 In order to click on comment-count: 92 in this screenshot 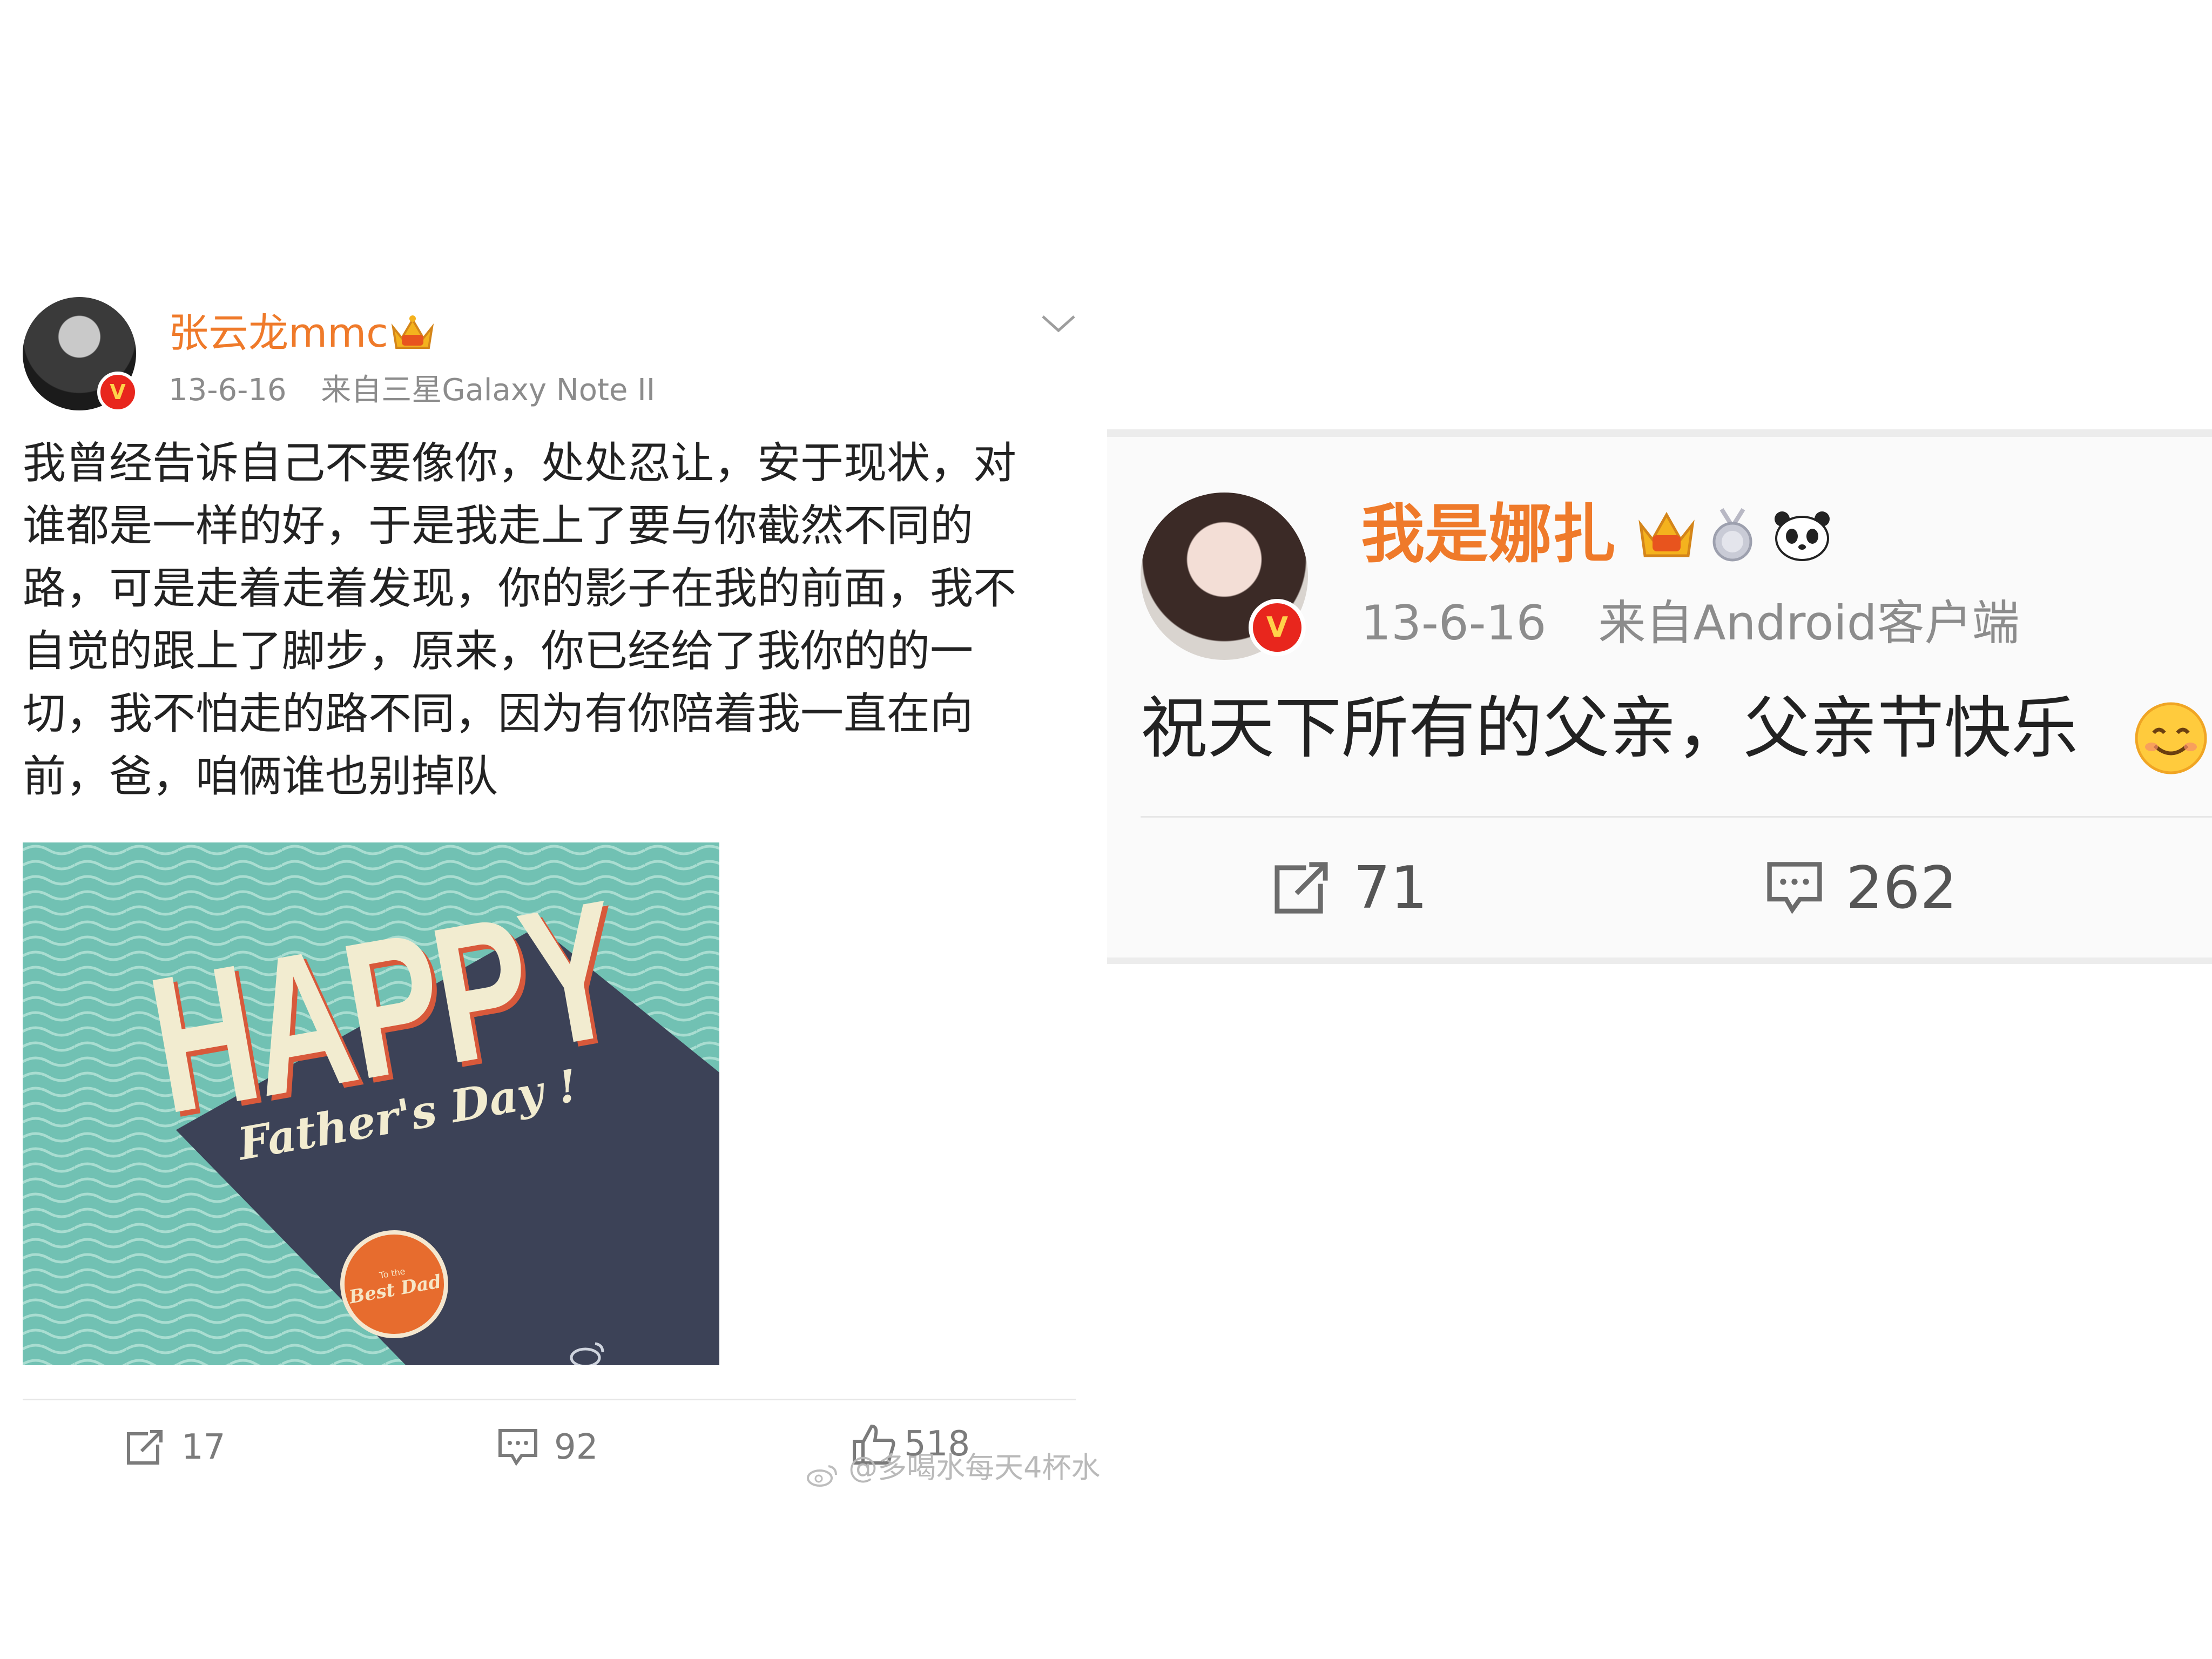, I will do `click(576, 1447)`.